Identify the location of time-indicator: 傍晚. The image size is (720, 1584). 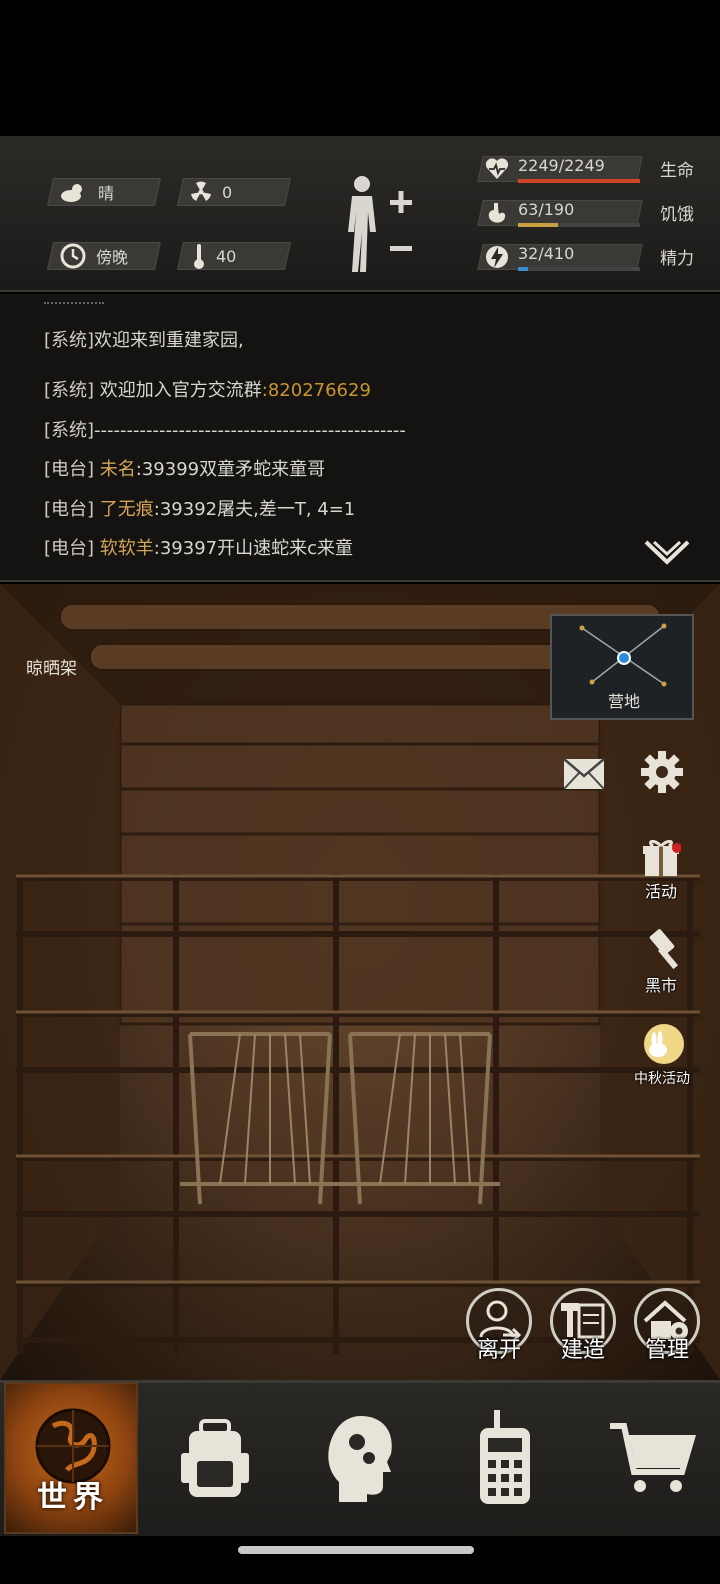
(94, 256).